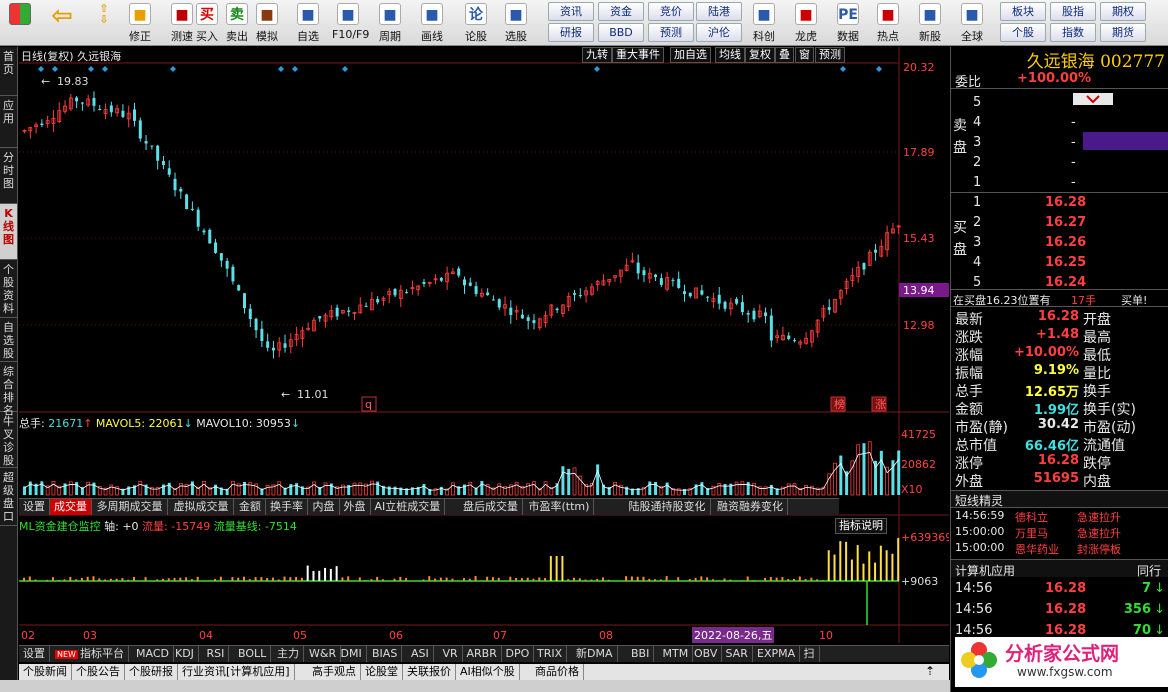 The height and width of the screenshot is (692, 1168). Describe the element at coordinates (861, 526) in the screenshot. I see `indicator-explain-button: 指标说明` at that location.